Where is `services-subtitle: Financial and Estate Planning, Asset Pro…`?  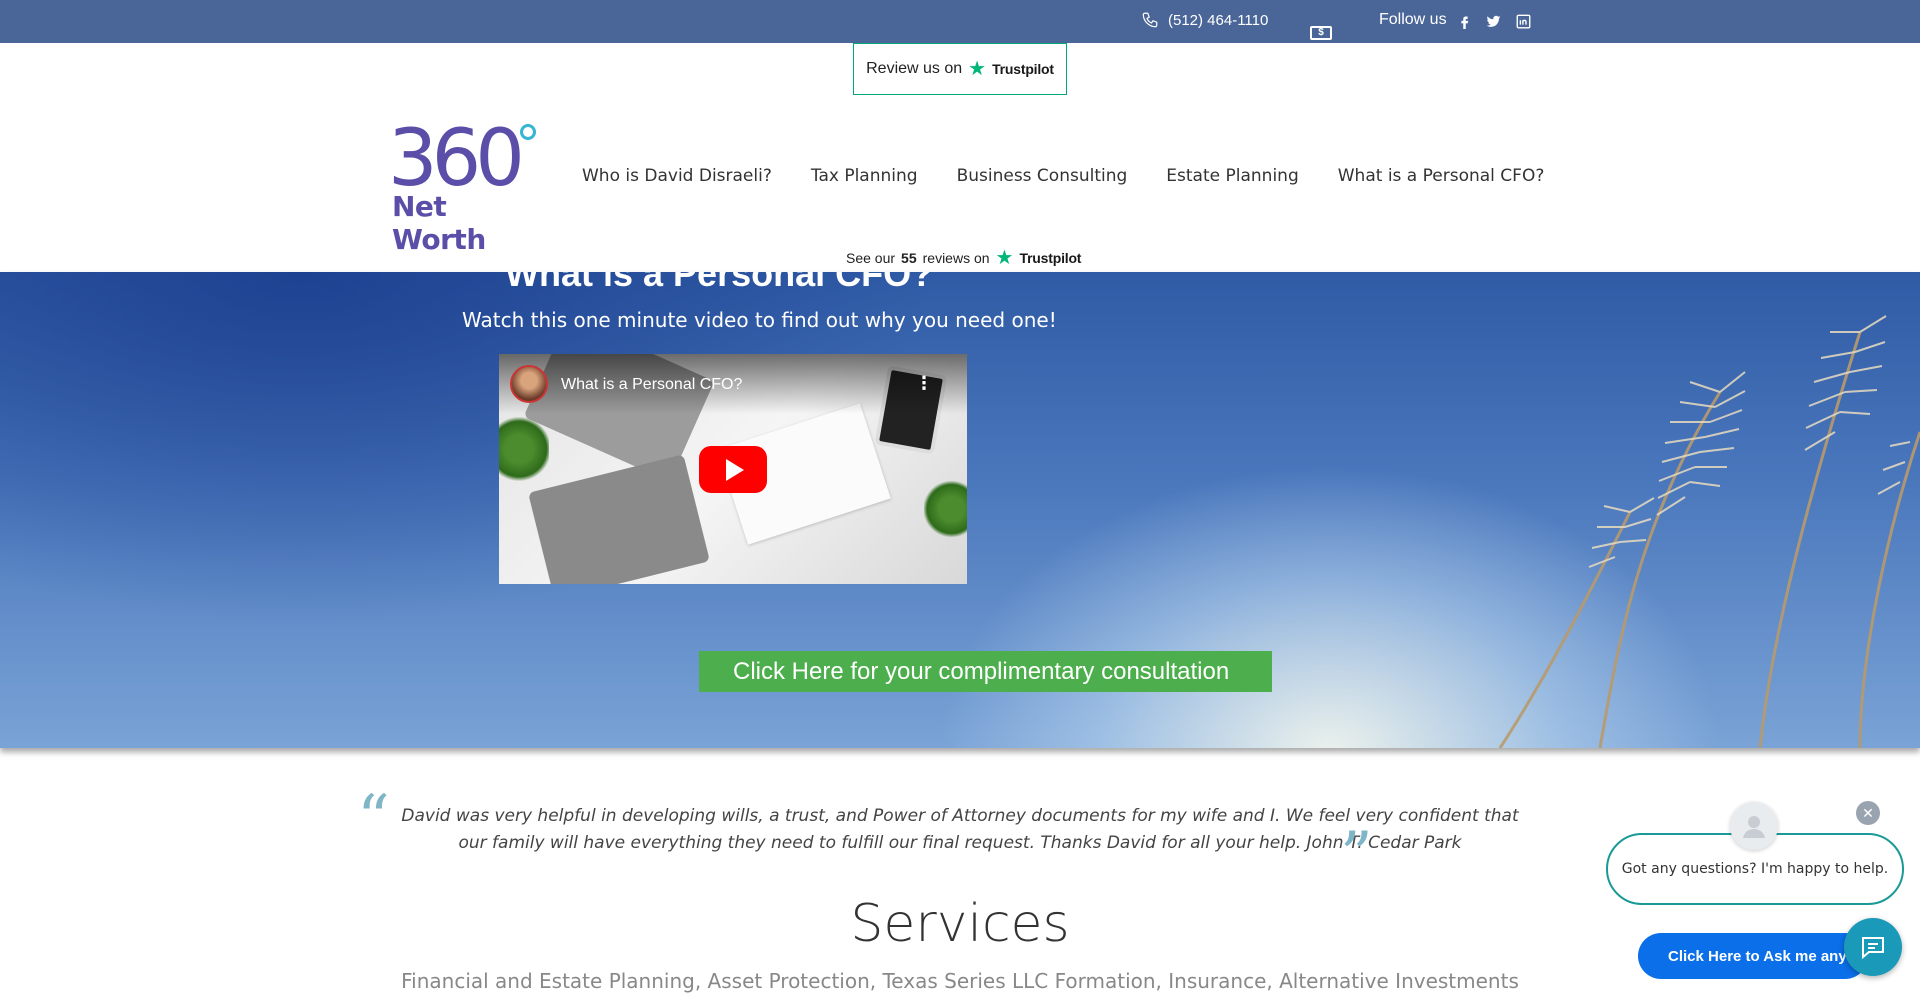 services-subtitle: Financial and Estate Planning, Asset Pro… is located at coordinates (960, 981).